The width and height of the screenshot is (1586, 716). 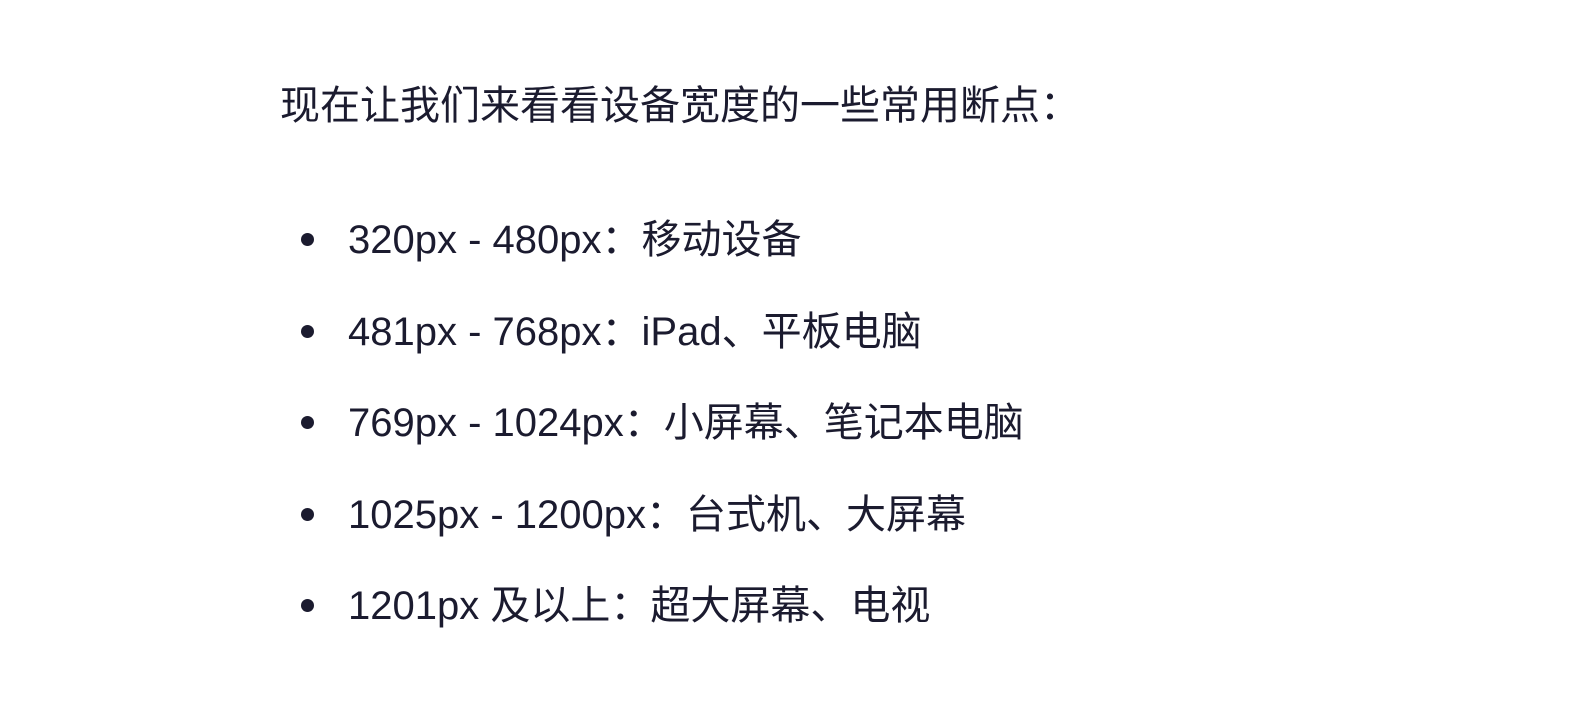 What do you see at coordinates (575, 240) in the screenshot?
I see `breakpoint-text: 320px - 480px：移动设备` at bounding box center [575, 240].